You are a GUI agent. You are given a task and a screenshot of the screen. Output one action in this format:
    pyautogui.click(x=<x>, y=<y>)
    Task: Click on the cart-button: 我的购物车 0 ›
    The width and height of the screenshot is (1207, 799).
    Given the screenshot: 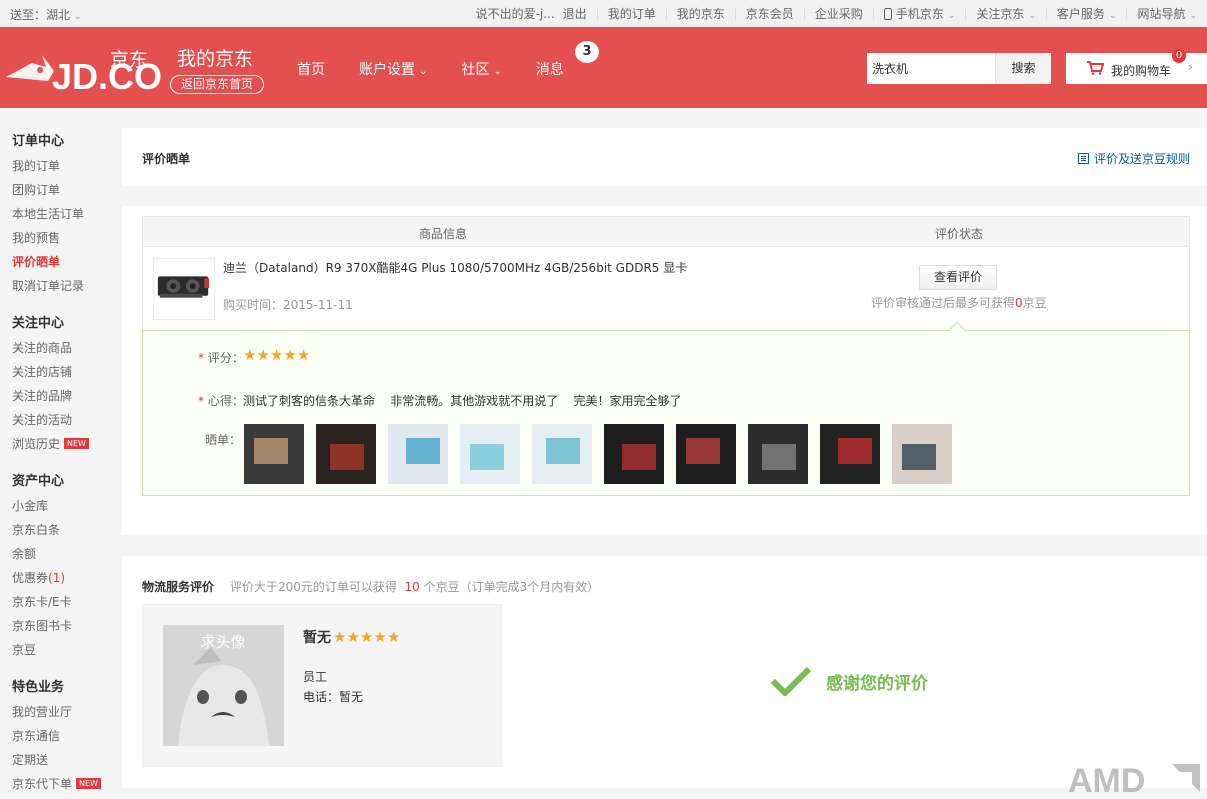 What is the action you would take?
    pyautogui.click(x=1136, y=66)
    